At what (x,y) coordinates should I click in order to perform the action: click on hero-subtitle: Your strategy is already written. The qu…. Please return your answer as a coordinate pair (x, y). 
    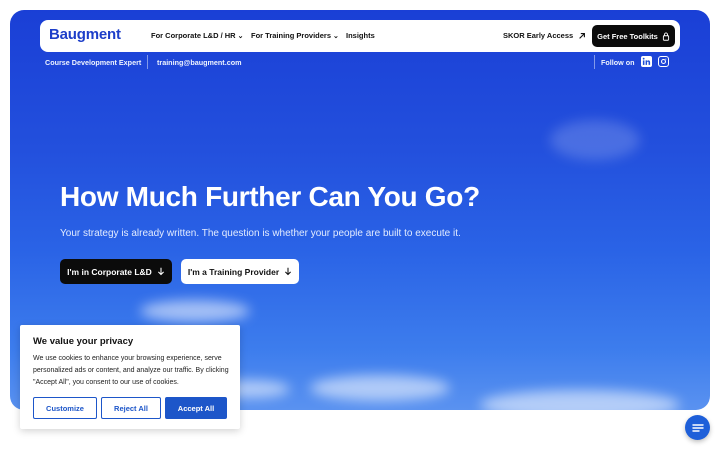
    Looking at the image, I should click on (260, 233).